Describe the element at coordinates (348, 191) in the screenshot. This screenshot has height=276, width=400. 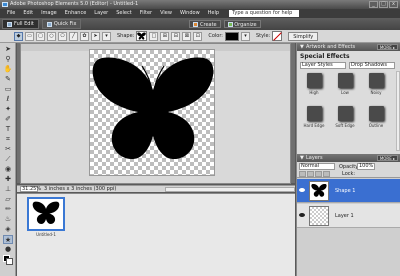
I see `layer-row-shape-1: Shape 1` at that location.